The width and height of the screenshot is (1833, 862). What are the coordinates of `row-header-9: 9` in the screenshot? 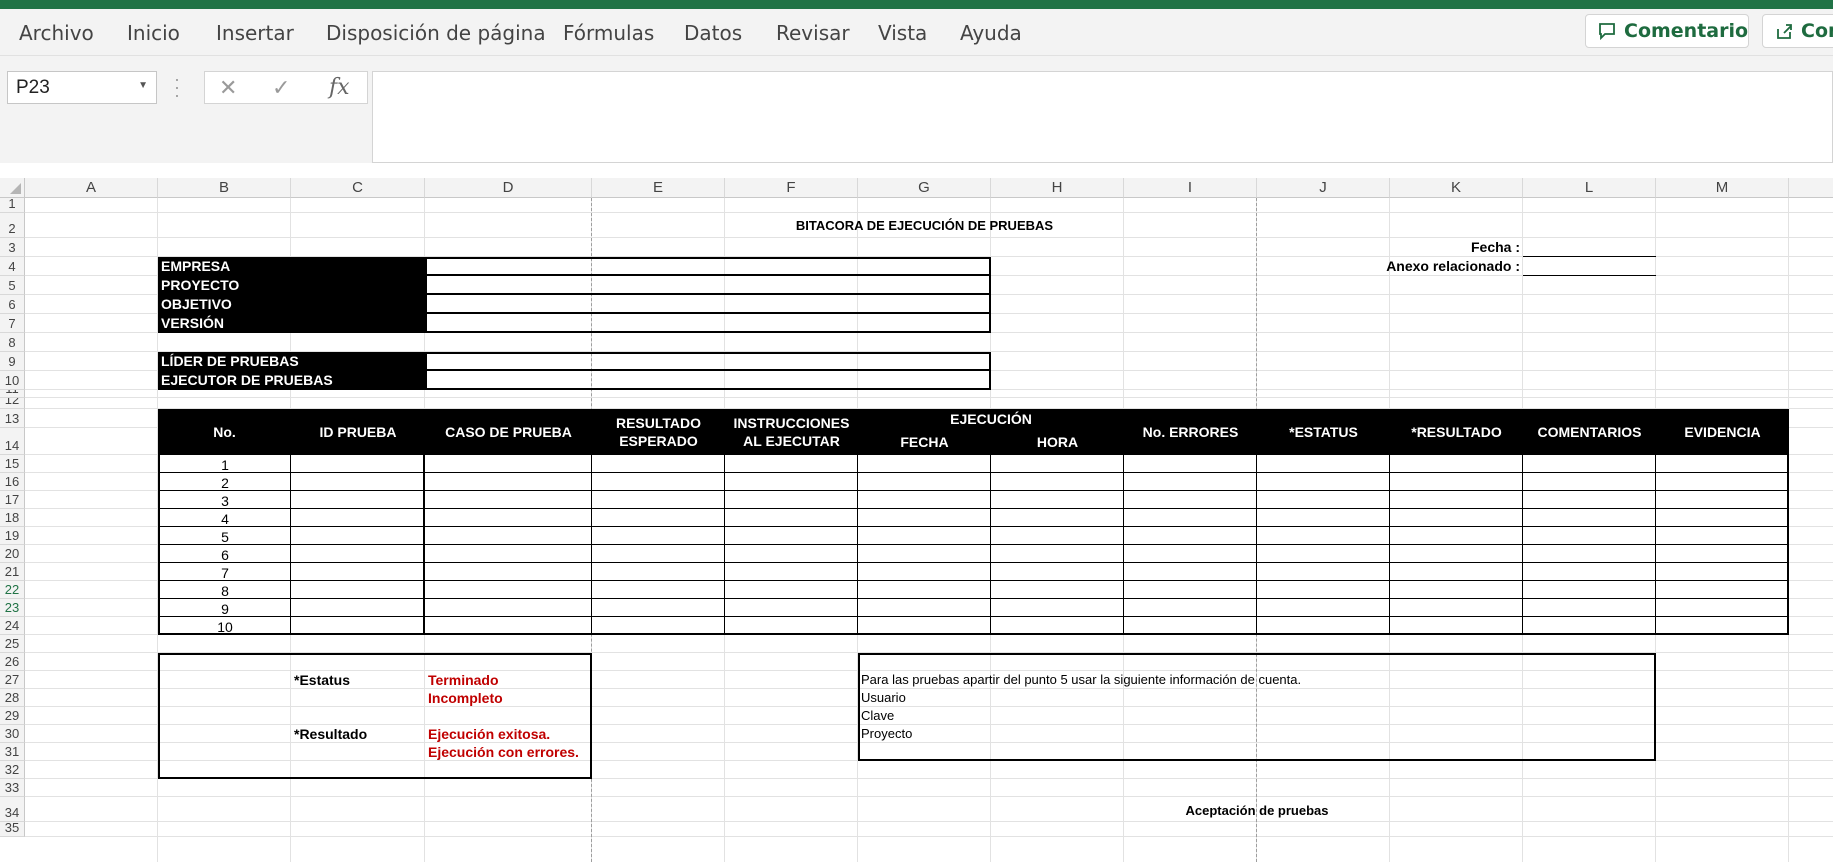 It's located at (12, 361).